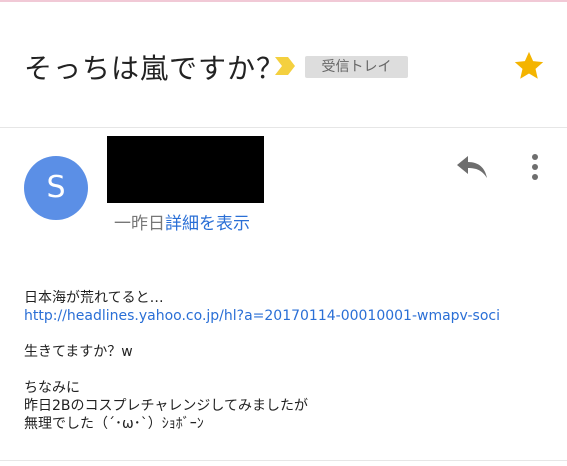 The image size is (567, 466). What do you see at coordinates (535, 167) in the screenshot?
I see `more-vert-icon` at bounding box center [535, 167].